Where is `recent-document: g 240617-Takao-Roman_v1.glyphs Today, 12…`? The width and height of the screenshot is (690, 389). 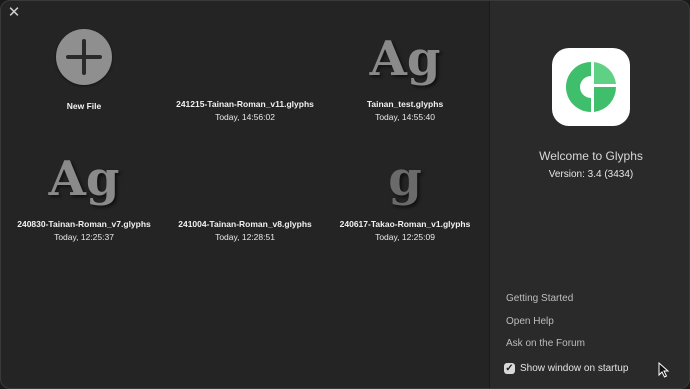 recent-document: g 240617-Takao-Roman_v1.glyphs Today, 12… is located at coordinates (405, 195).